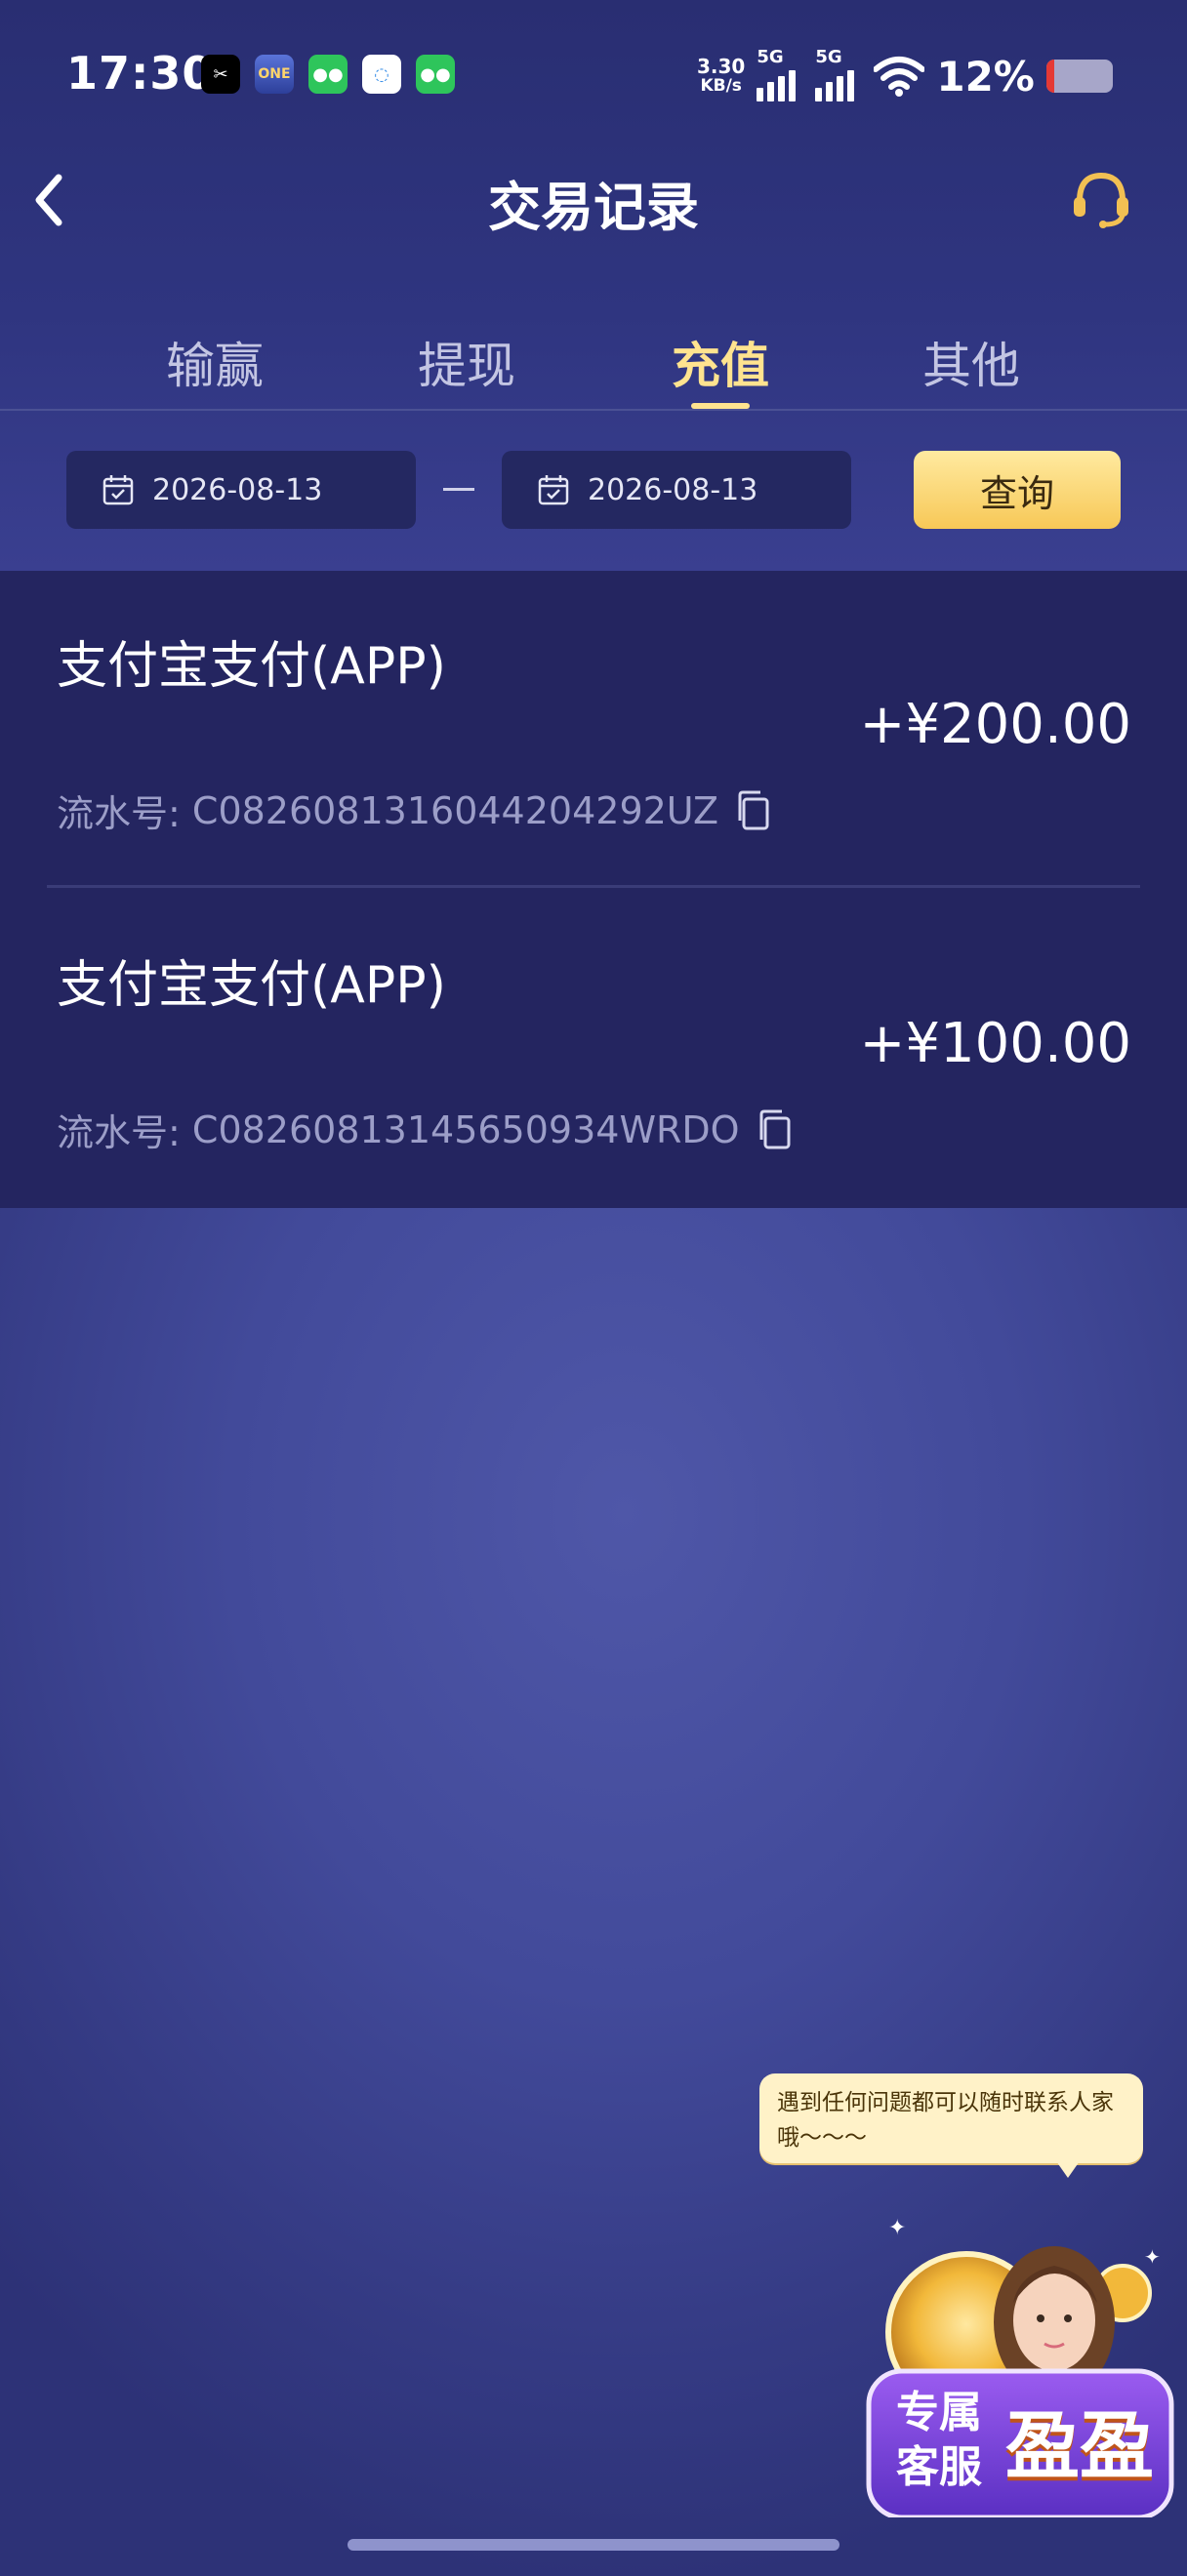 The image size is (1187, 2576). What do you see at coordinates (1079, 2445) in the screenshot?
I see `mascot-name: 盈盈` at bounding box center [1079, 2445].